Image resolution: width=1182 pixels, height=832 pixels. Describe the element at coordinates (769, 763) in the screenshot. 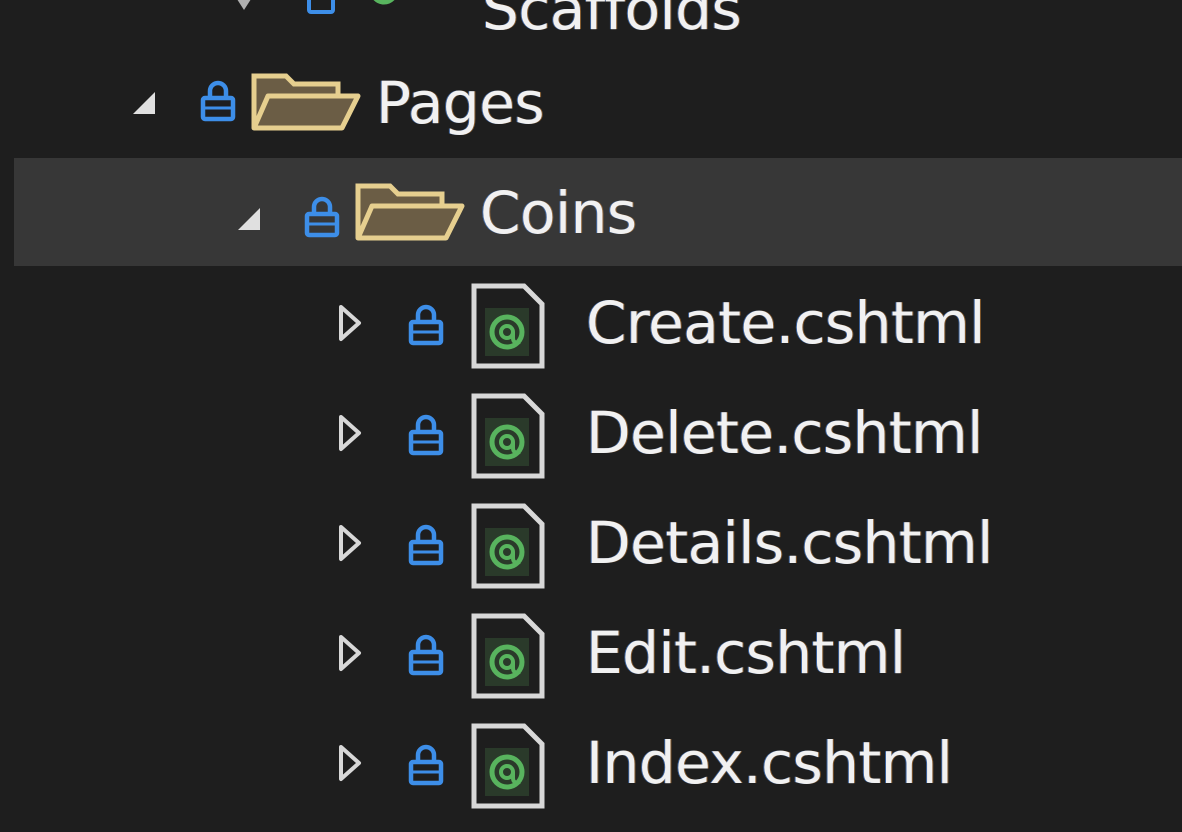

I see `tree-item-label: Index.cshtml` at that location.